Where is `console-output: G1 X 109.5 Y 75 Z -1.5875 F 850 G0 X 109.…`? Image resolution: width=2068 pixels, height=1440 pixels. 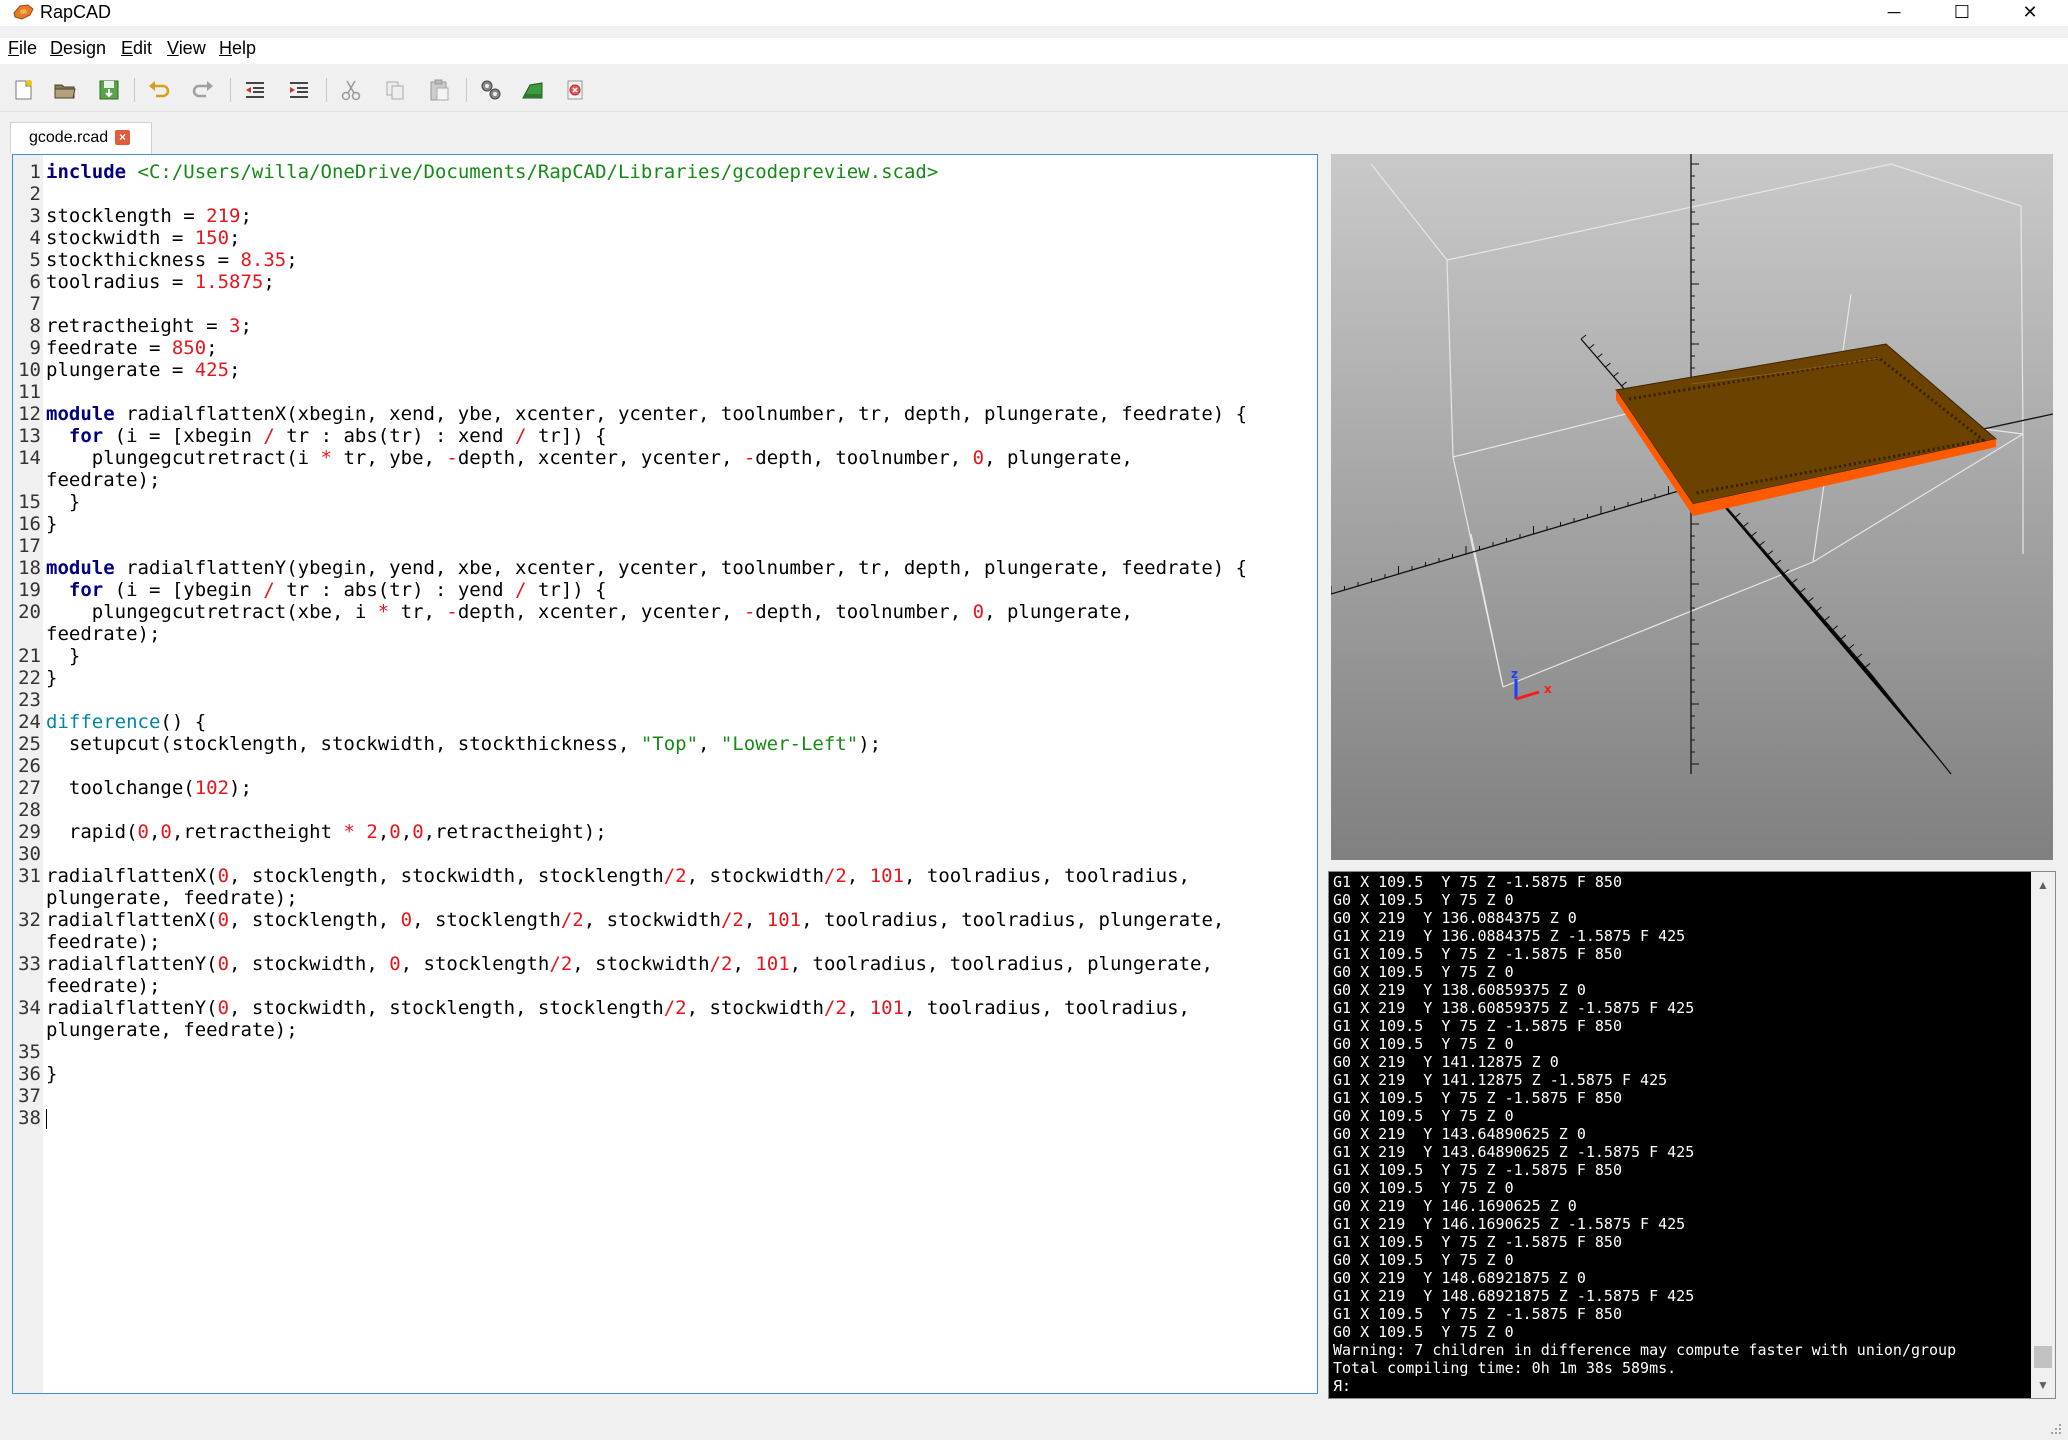
console-output: G1 X 109.5 Y 75 Z -1.5875 F 850 G0 X 109.… is located at coordinates (1692, 1135).